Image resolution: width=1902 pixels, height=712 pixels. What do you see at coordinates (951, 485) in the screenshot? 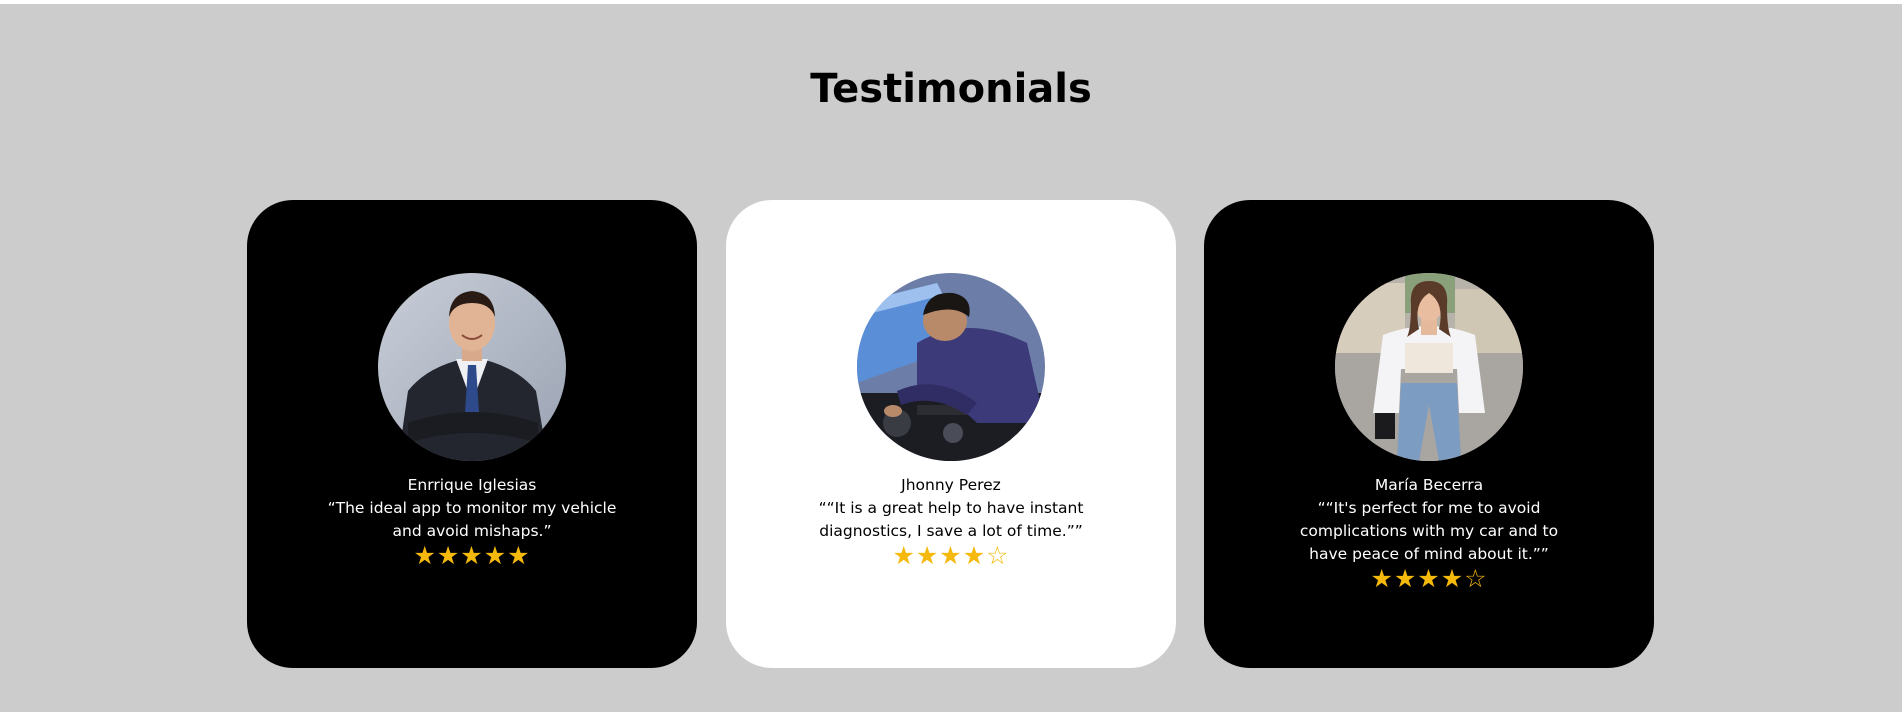
I see `testimonial-name: Jhonny Perez` at bounding box center [951, 485].